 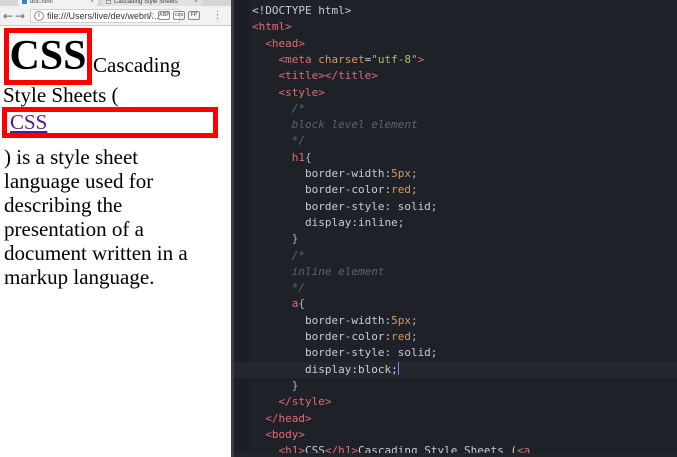 What do you see at coordinates (335, 125) in the screenshot?
I see `code-token: block level element` at bounding box center [335, 125].